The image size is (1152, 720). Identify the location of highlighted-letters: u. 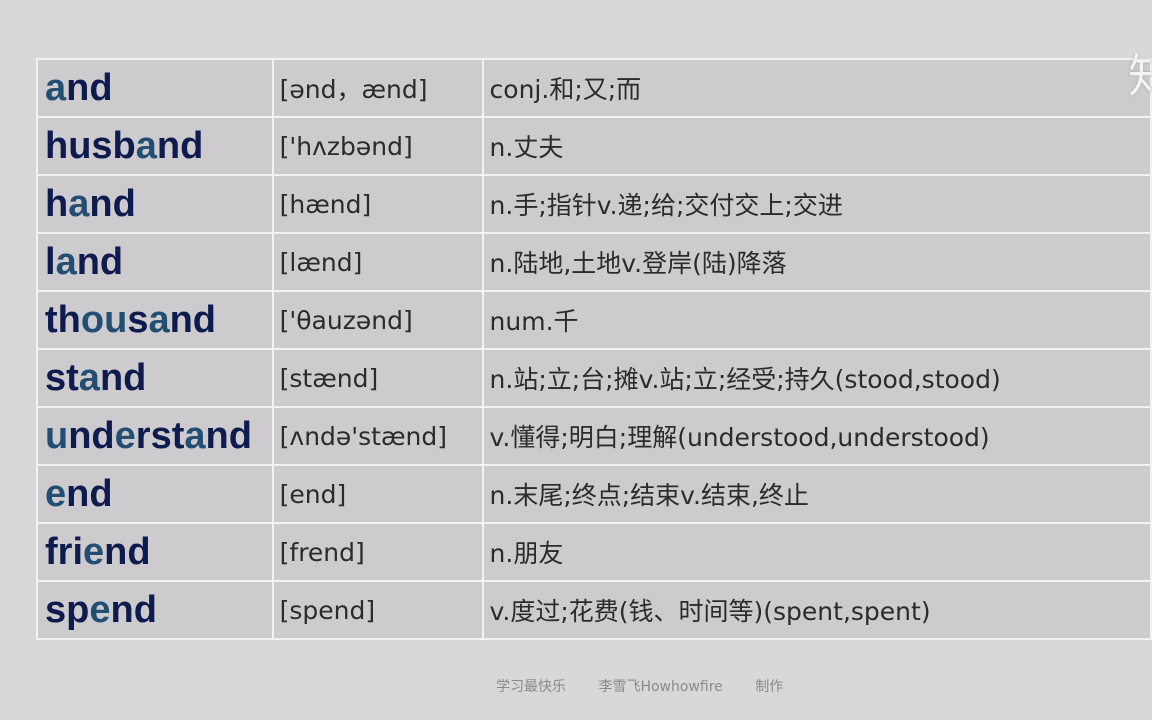
(57, 435).